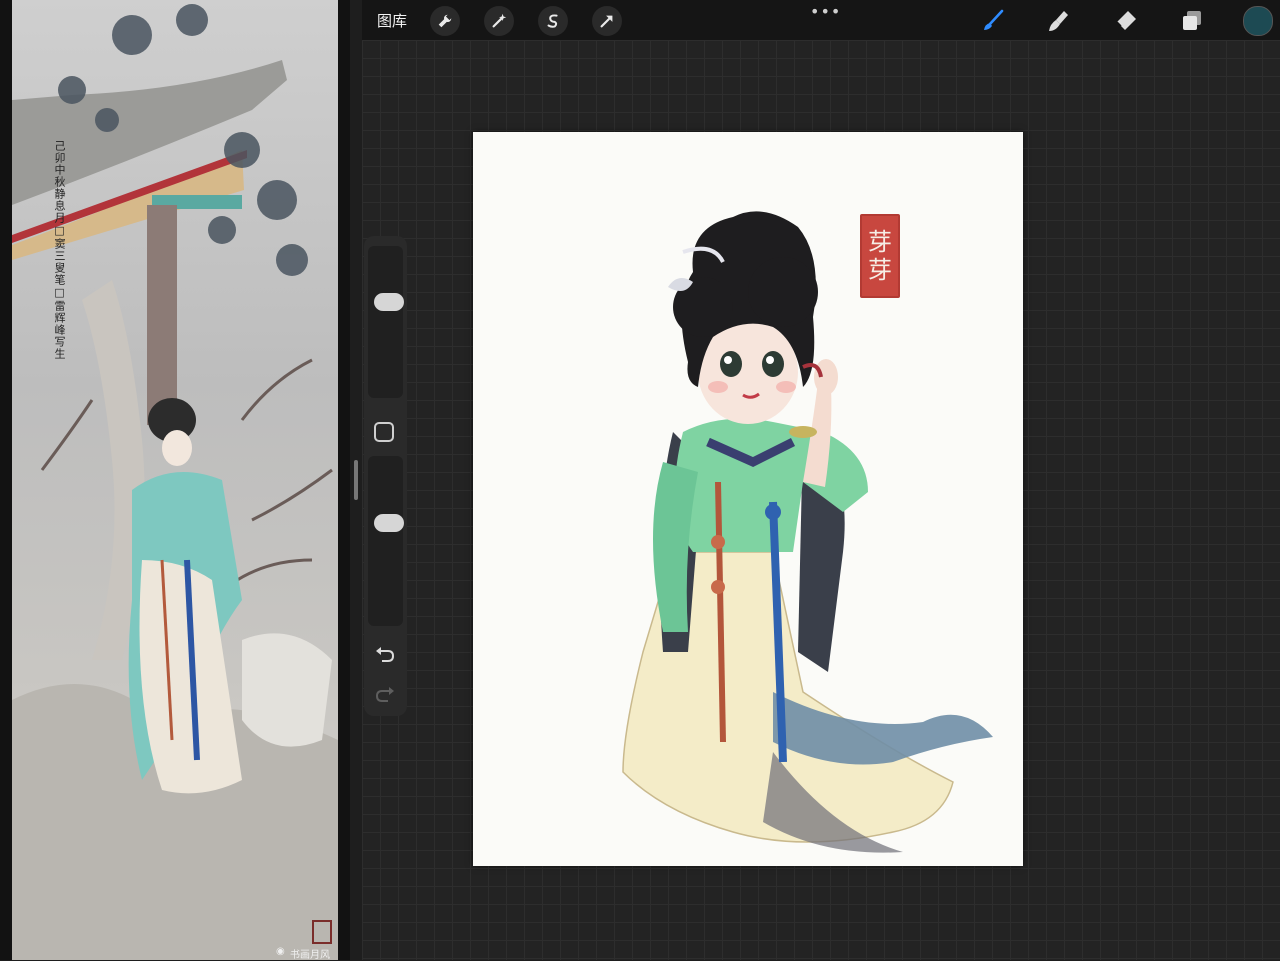  I want to click on side-toolbar, so click(385, 476).